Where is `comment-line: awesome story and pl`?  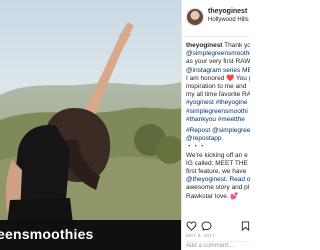
comment-line: awesome story and pl is located at coordinates (218, 188).